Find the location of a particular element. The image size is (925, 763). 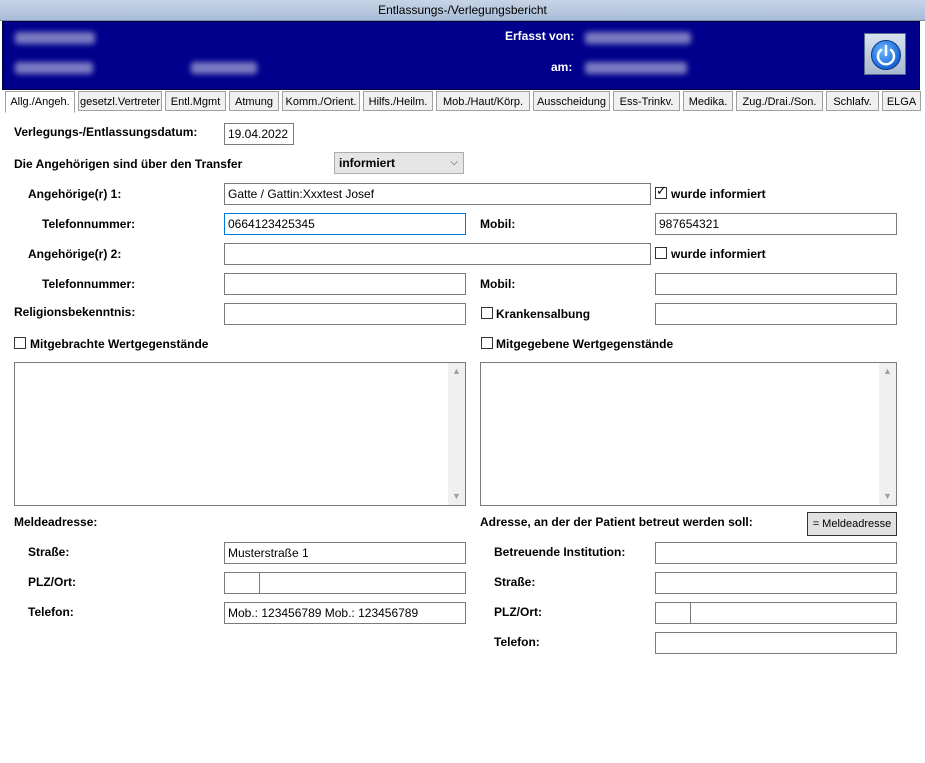

tab-komm-orient: Komm./Orient. is located at coordinates (321, 101).